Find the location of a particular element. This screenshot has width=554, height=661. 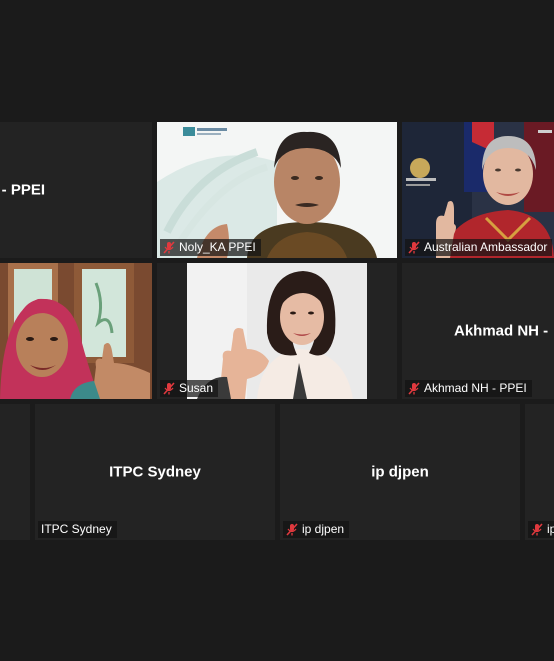

participant-tile-ip-djpen: ip djpen ip djpen is located at coordinates (400, 472).